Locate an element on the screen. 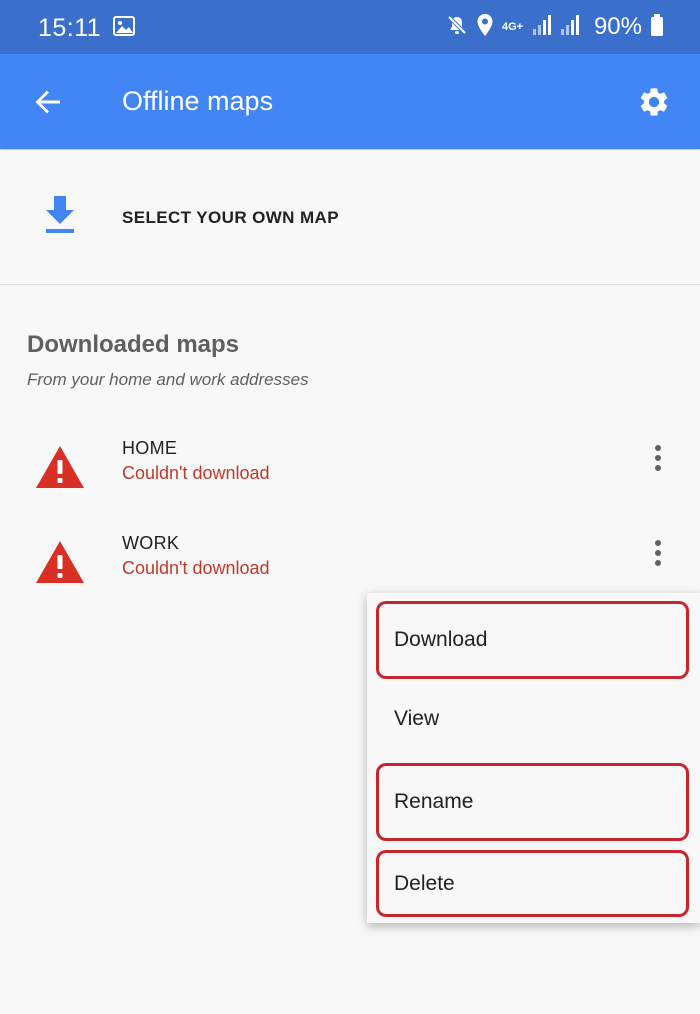 The image size is (700, 1014). status-bar: 15:11 4G+ 90% is located at coordinates (350, 27).